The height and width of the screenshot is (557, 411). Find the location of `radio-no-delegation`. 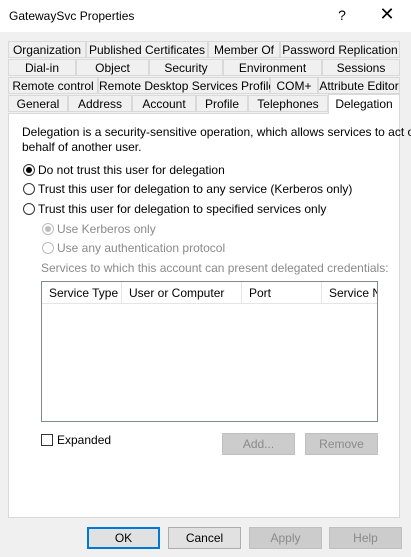

radio-no-delegation is located at coordinates (29, 170).